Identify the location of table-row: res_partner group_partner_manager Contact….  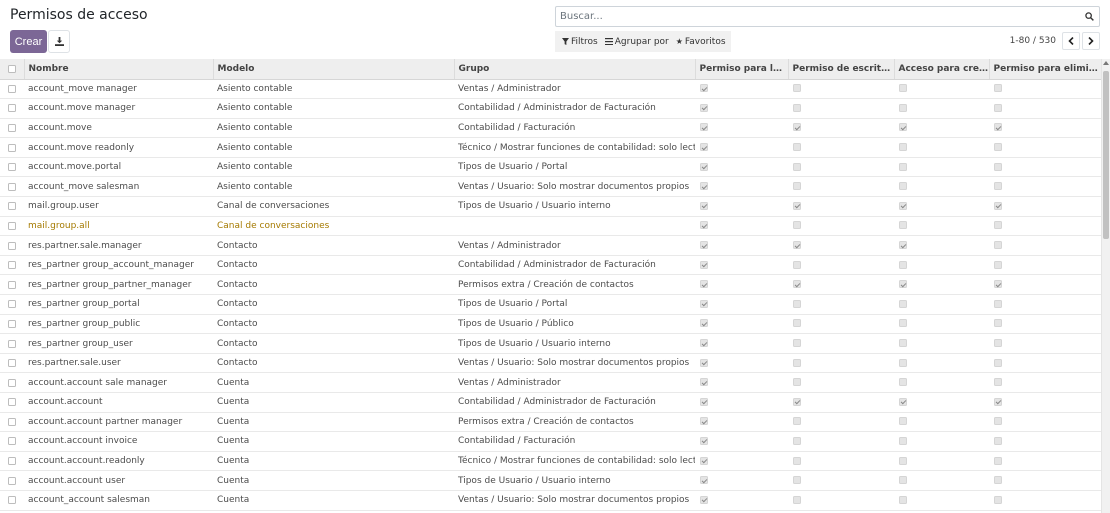
(550, 285).